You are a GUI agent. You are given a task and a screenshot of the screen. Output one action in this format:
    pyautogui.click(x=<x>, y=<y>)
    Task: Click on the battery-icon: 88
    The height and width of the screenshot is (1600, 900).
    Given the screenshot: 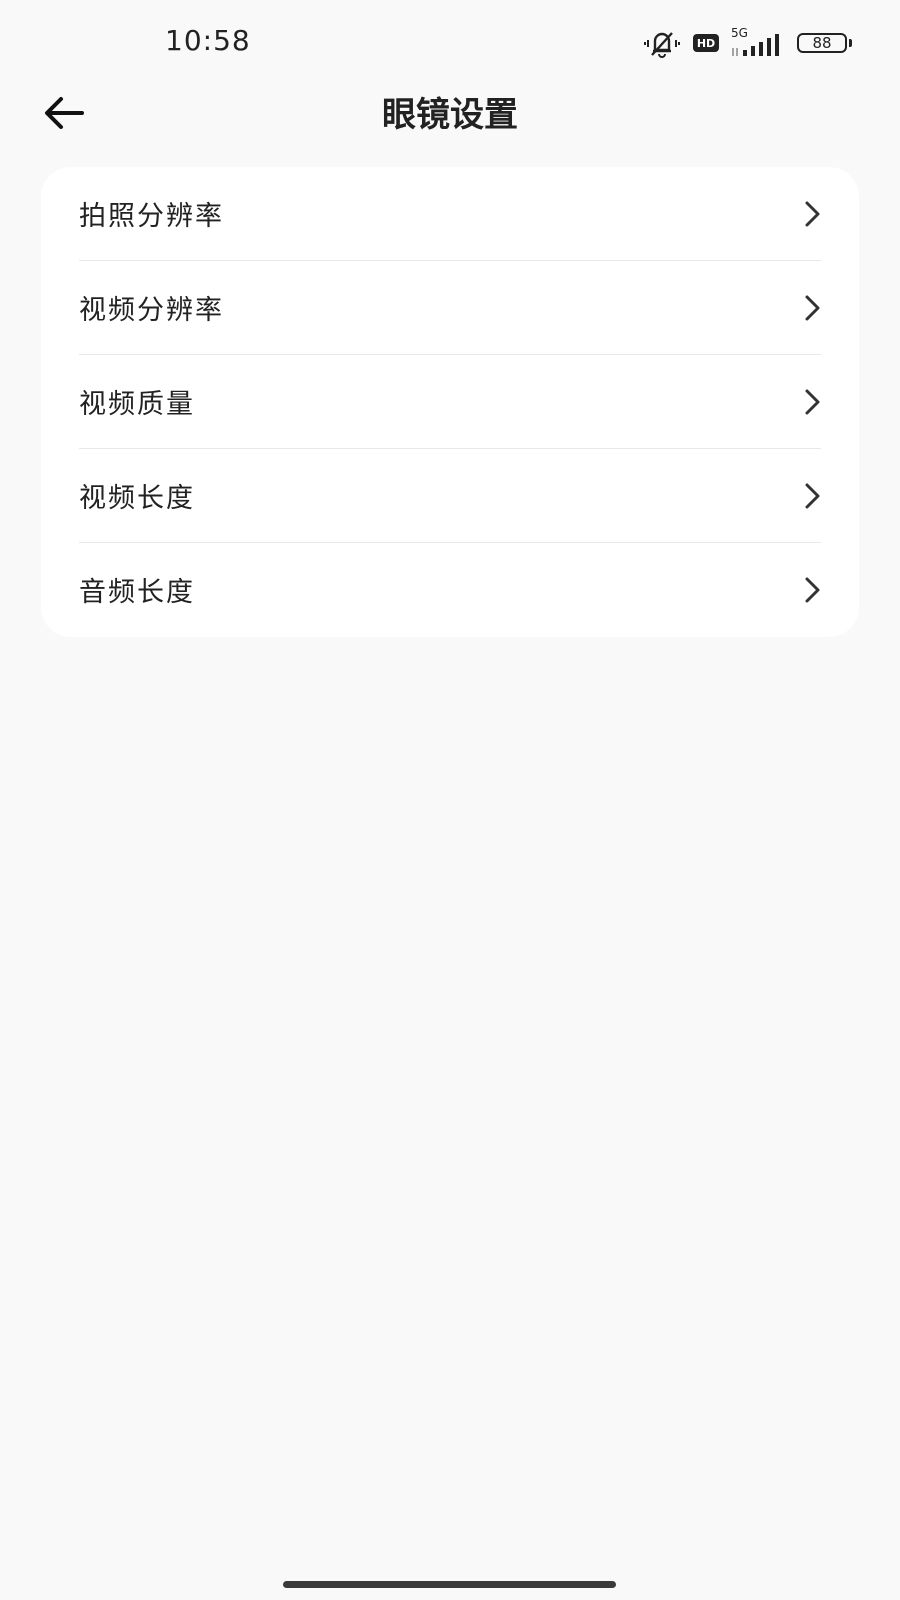 What is the action you would take?
    pyautogui.click(x=824, y=43)
    